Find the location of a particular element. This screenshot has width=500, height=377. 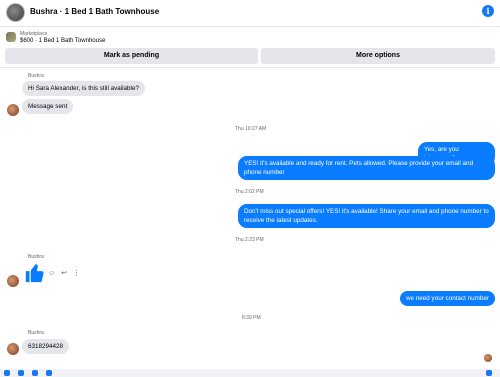

read-receipt-avatar is located at coordinates (488, 358).